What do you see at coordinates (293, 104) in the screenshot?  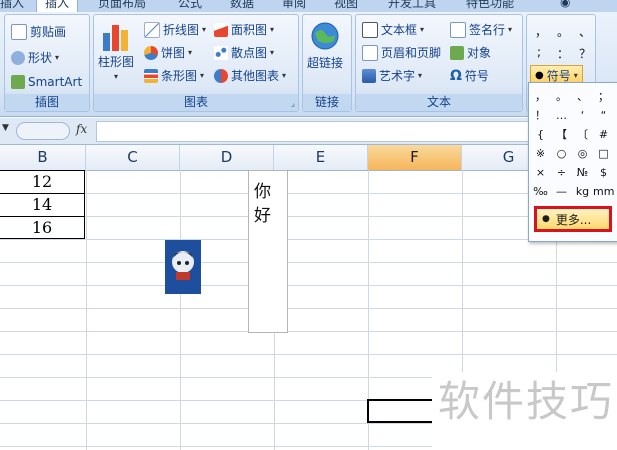 I see `dialog-launcher-icon: ⌟` at bounding box center [293, 104].